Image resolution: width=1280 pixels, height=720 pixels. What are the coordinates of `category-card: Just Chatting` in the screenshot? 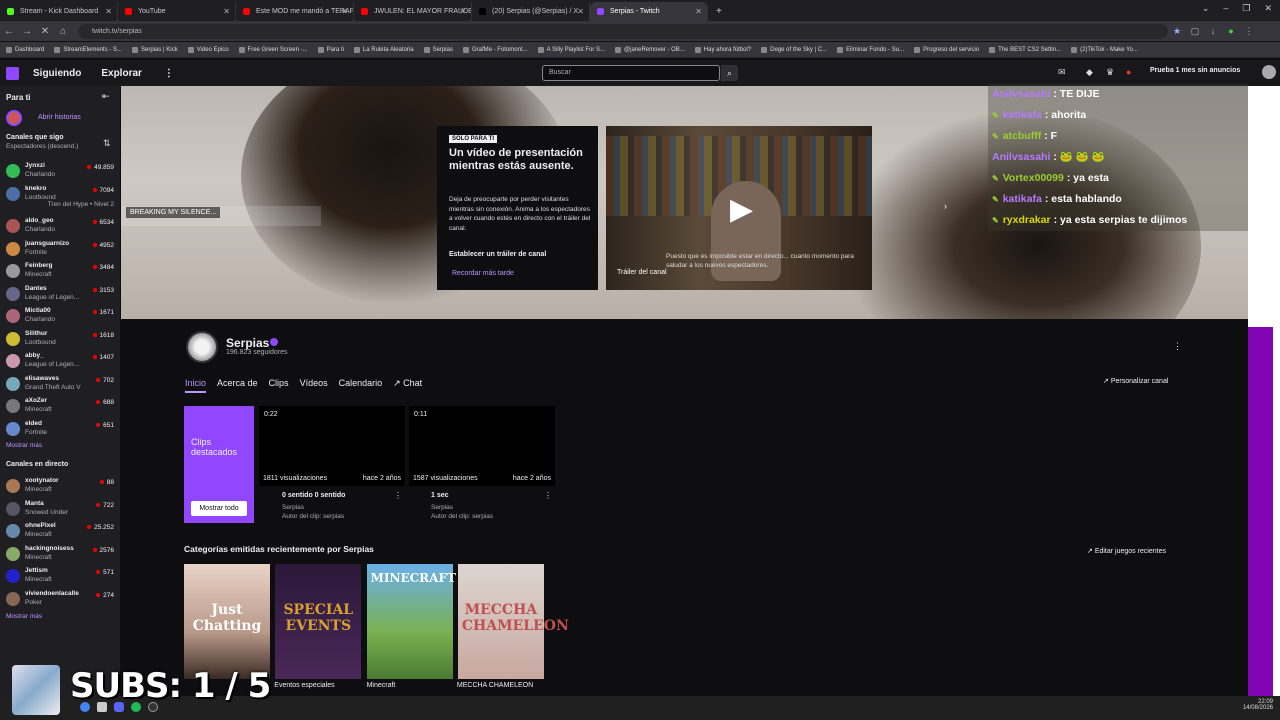 It's located at (227, 621).